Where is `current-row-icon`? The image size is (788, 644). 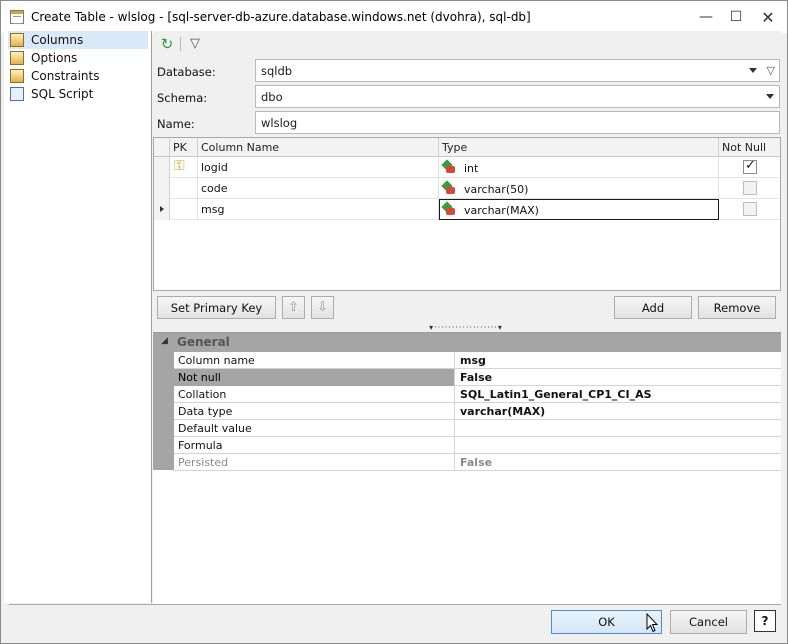 current-row-icon is located at coordinates (162, 209).